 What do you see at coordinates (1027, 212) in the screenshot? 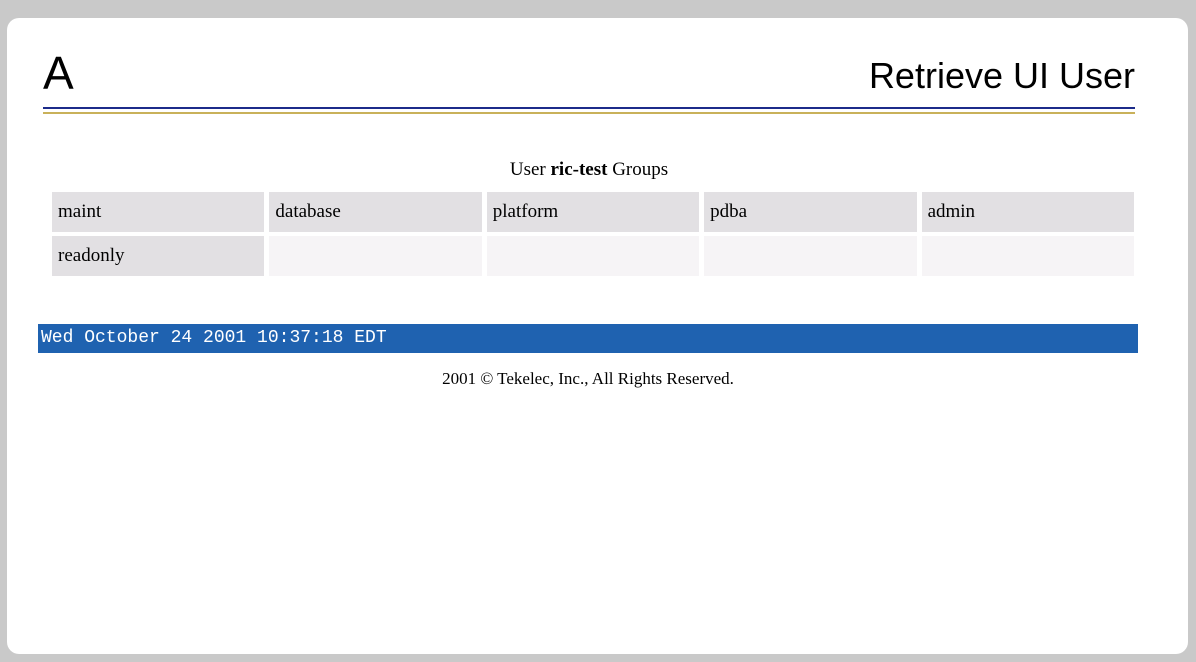
I see `group-cell: admin` at bounding box center [1027, 212].